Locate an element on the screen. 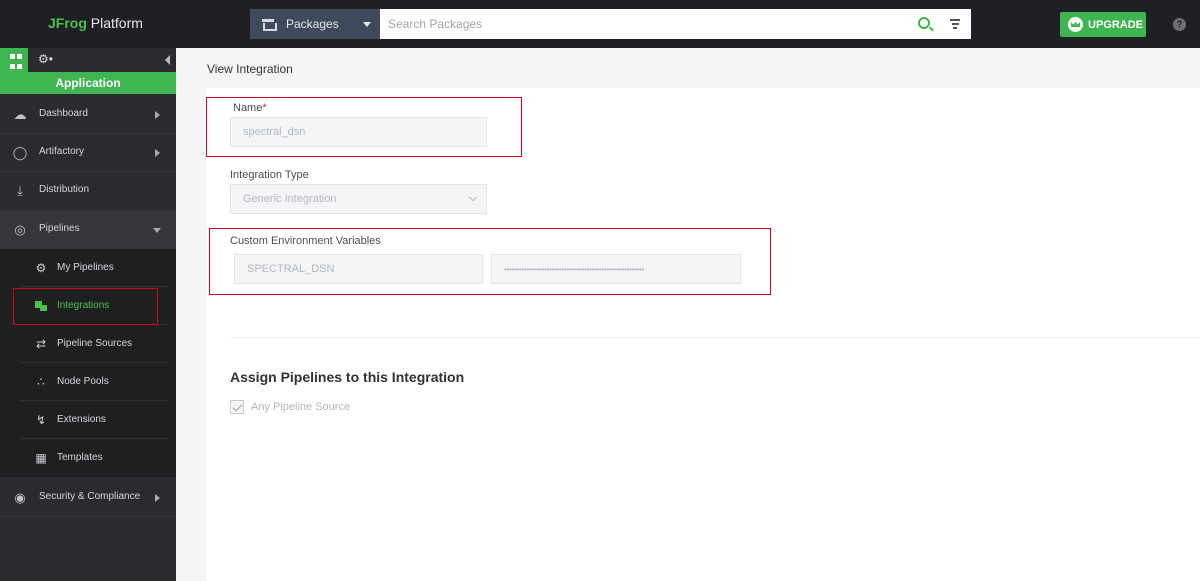 The image size is (1200, 581). highlight-box-integrations is located at coordinates (85, 306).